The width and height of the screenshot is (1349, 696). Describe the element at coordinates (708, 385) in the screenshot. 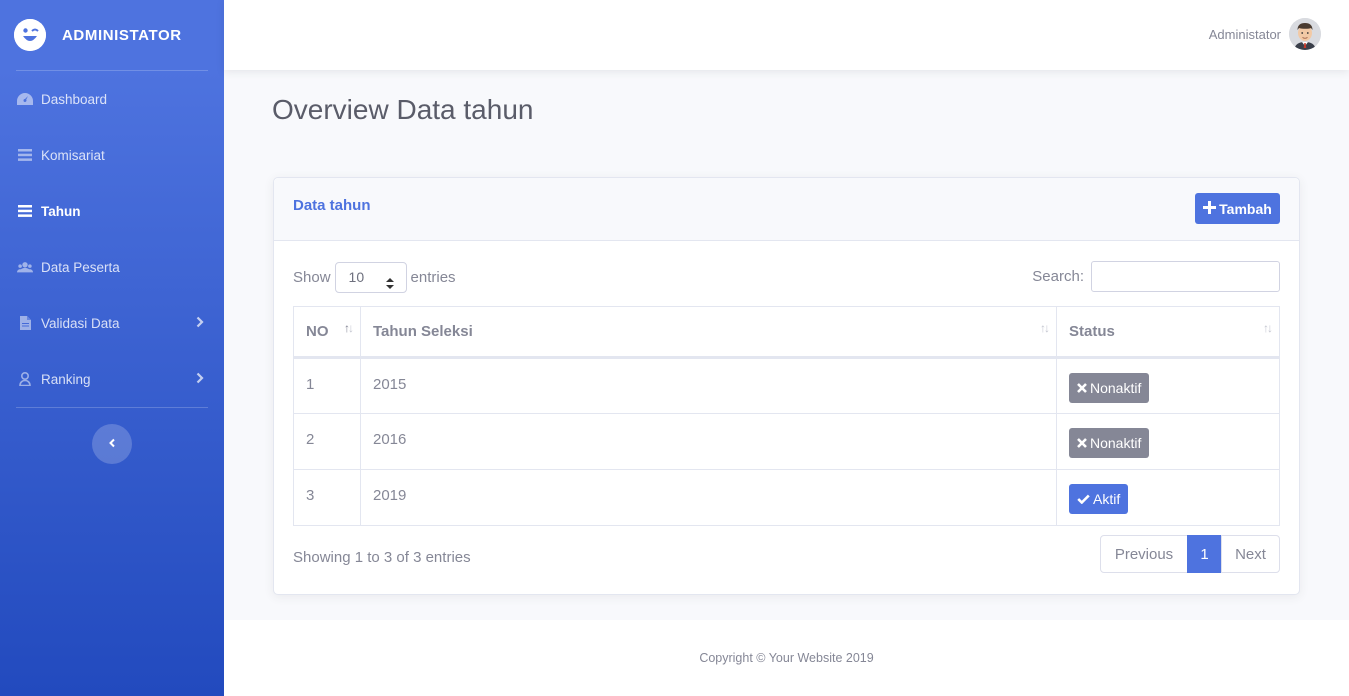

I see `cell-year: 2015` at that location.